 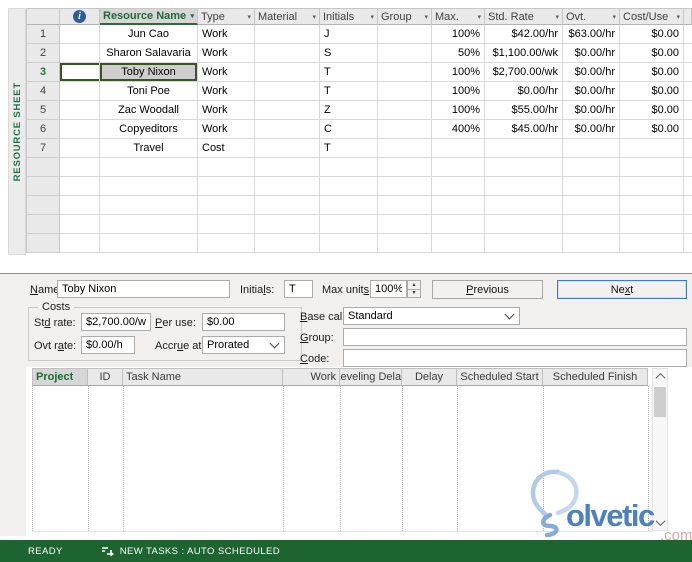 I want to click on column-header-group: Group ▾, so click(x=405, y=16).